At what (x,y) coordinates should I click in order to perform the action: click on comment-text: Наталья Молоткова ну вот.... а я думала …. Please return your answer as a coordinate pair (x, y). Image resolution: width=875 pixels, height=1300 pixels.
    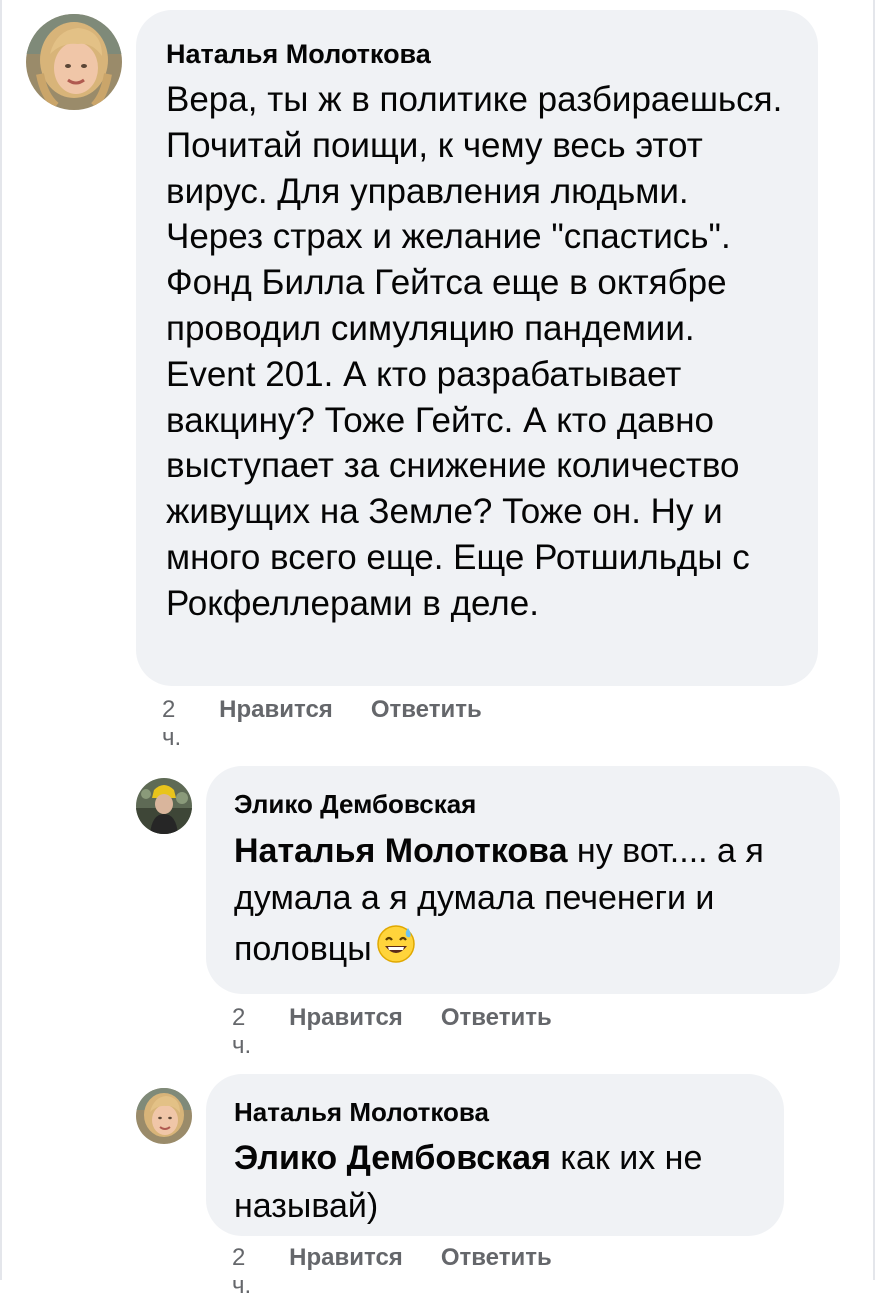
    Looking at the image, I should click on (529, 900).